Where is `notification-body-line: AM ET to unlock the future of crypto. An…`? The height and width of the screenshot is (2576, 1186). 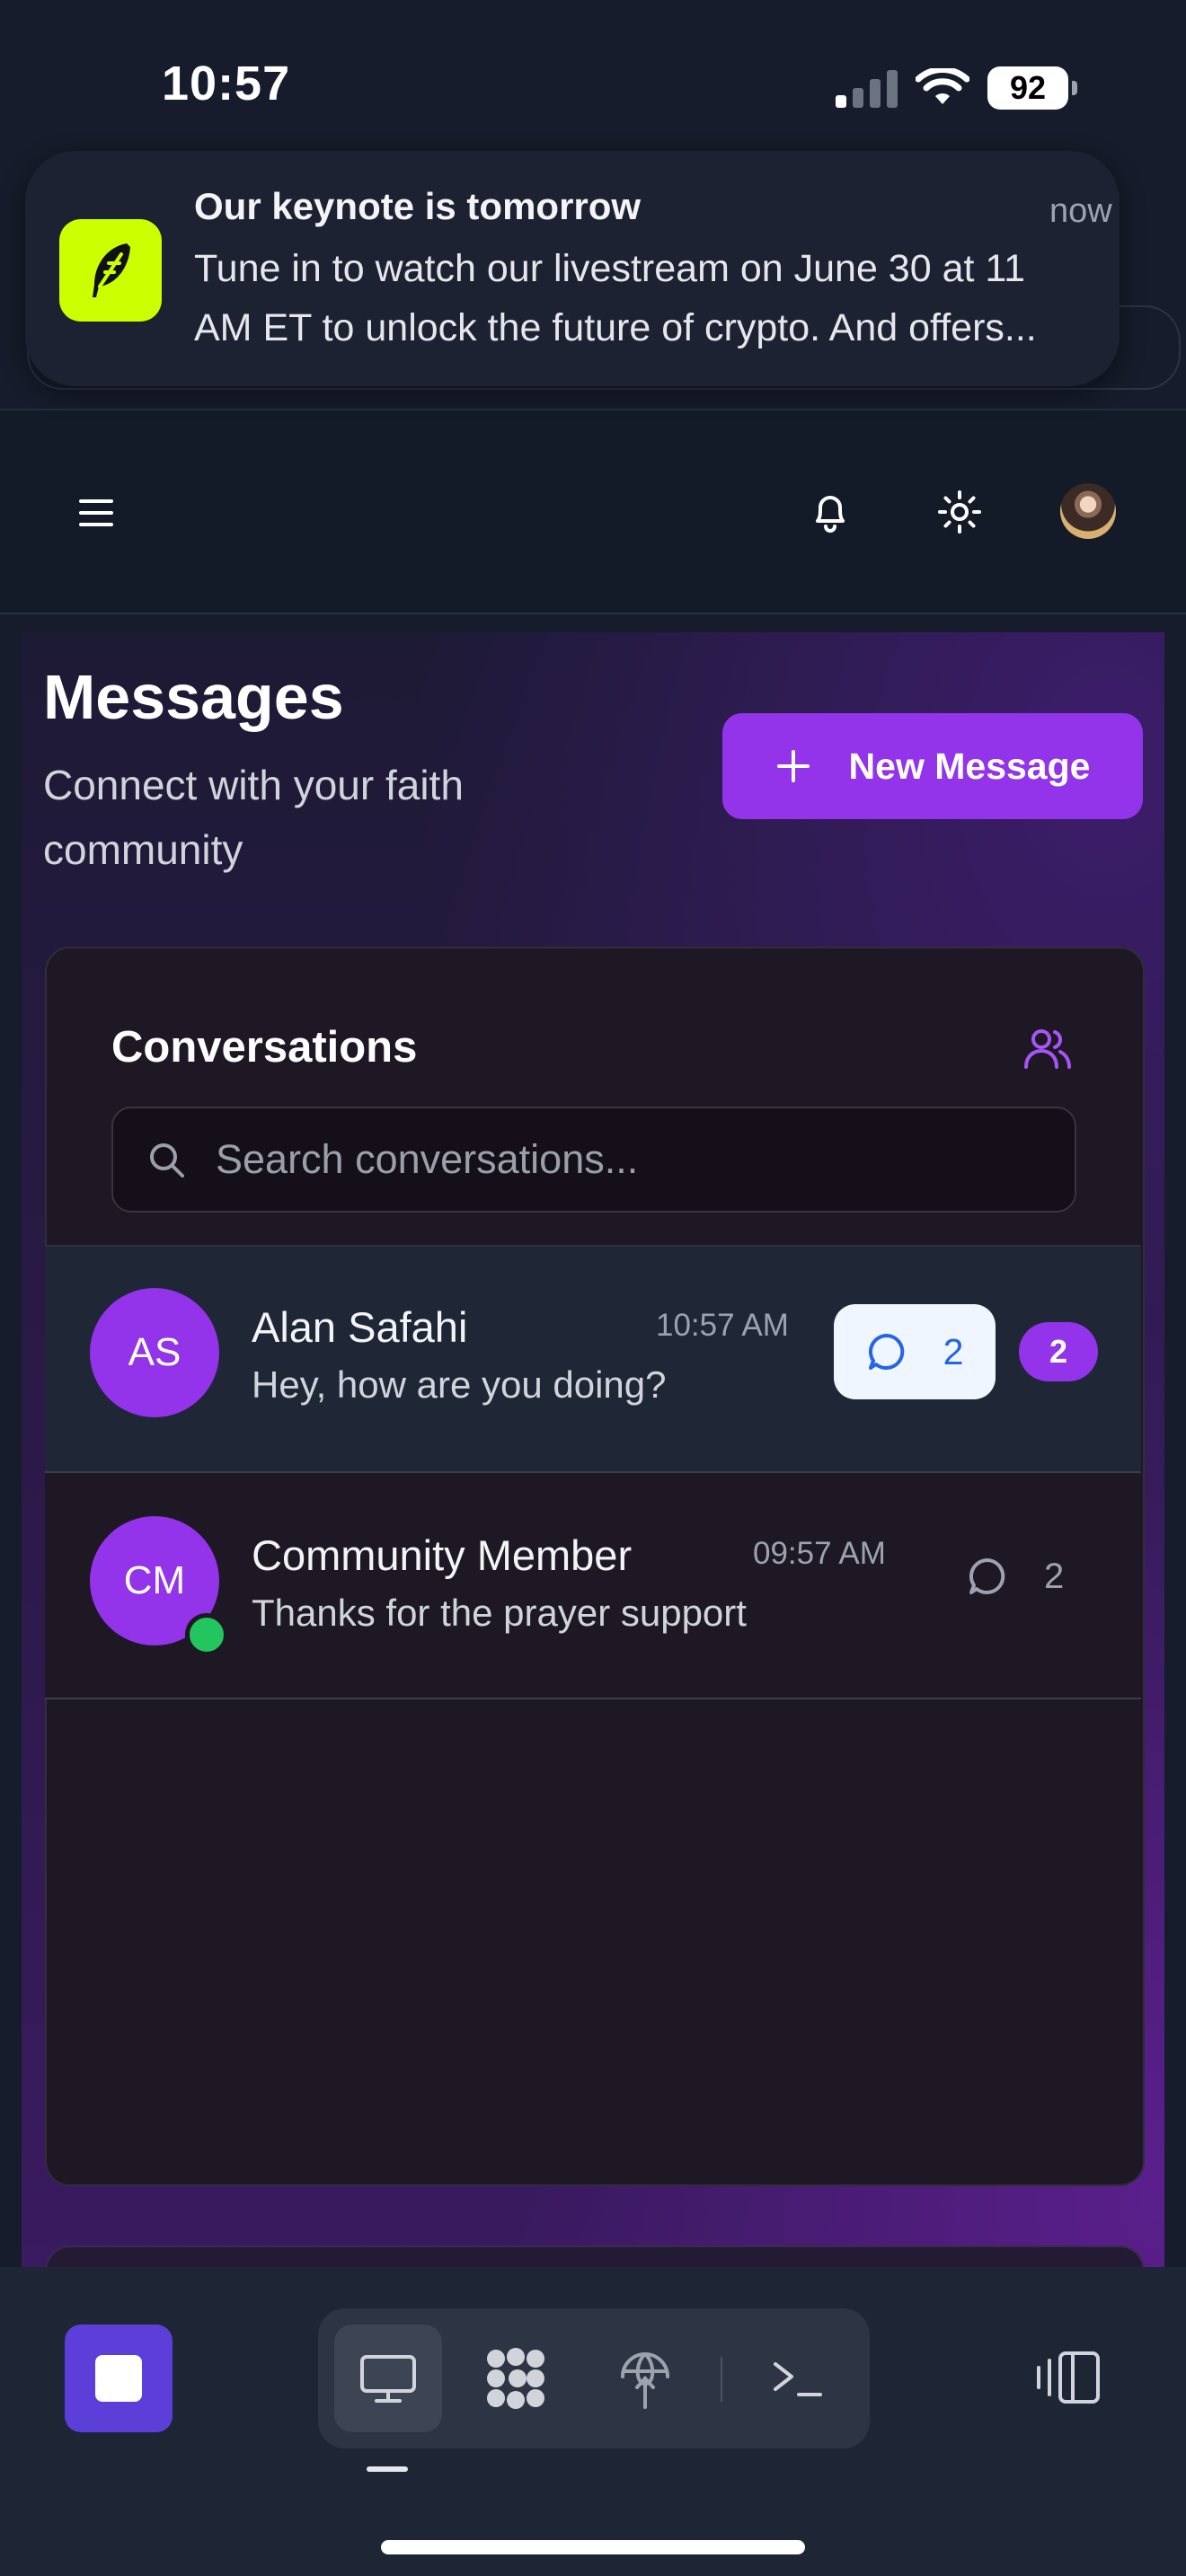 notification-body-line: AM ET to unlock the future of crypto. An… is located at coordinates (615, 327).